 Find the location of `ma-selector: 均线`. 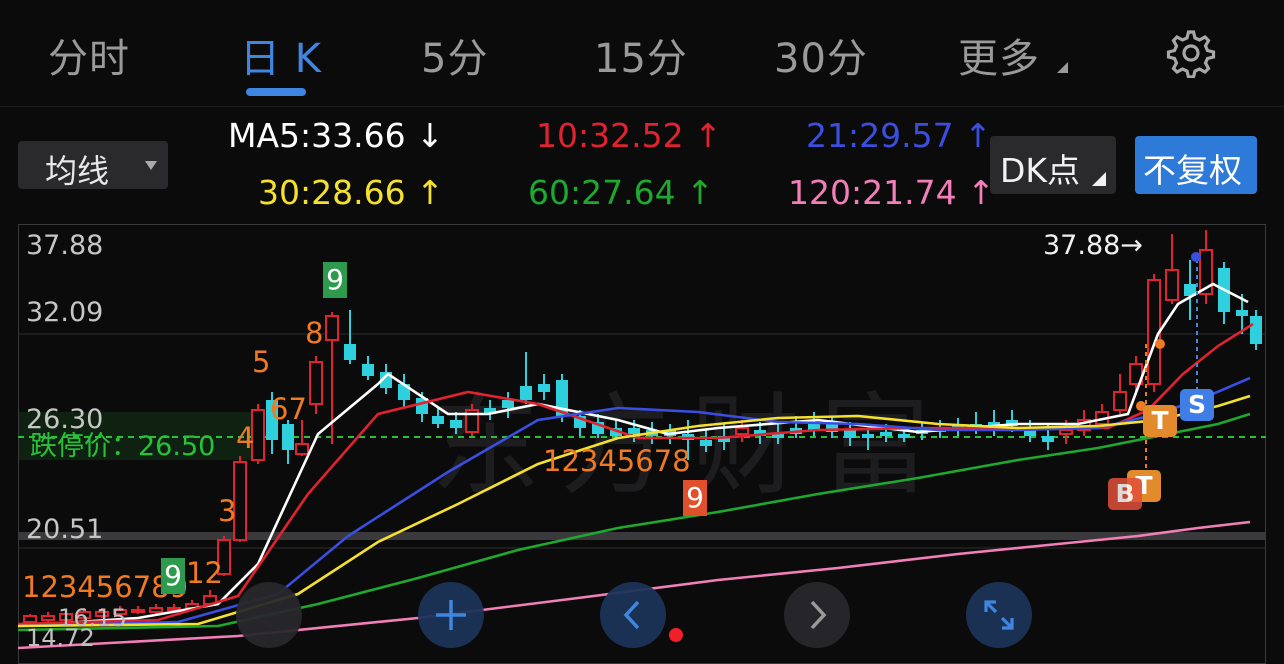

ma-selector: 均线 is located at coordinates (93, 165).